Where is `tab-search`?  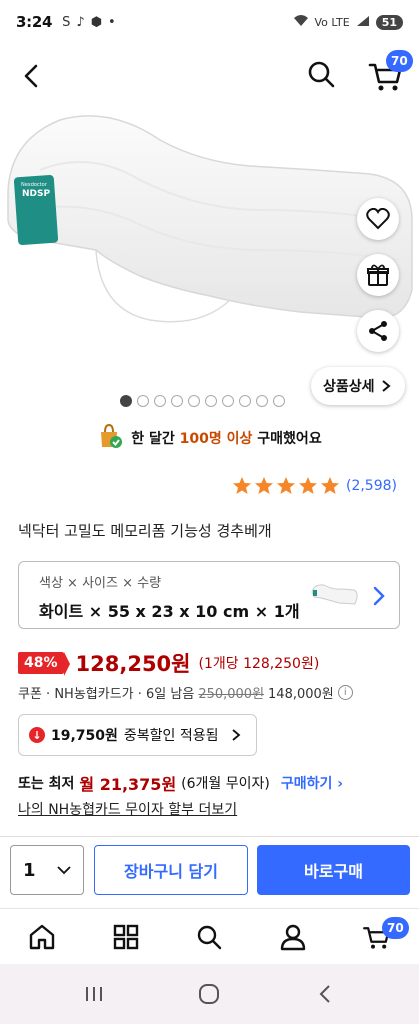
tab-search is located at coordinates (209, 937).